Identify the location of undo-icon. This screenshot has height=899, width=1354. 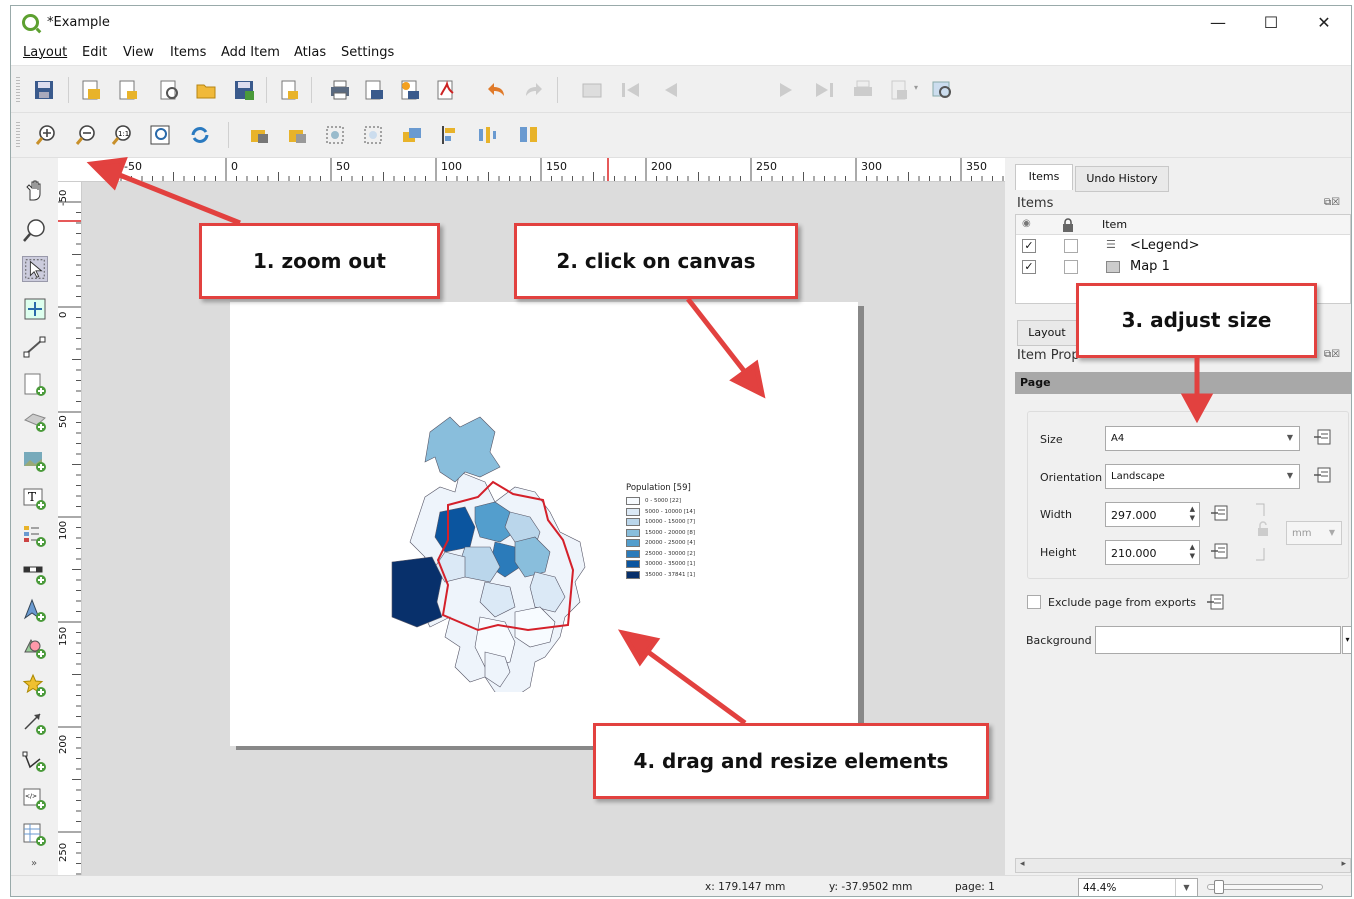
(497, 90).